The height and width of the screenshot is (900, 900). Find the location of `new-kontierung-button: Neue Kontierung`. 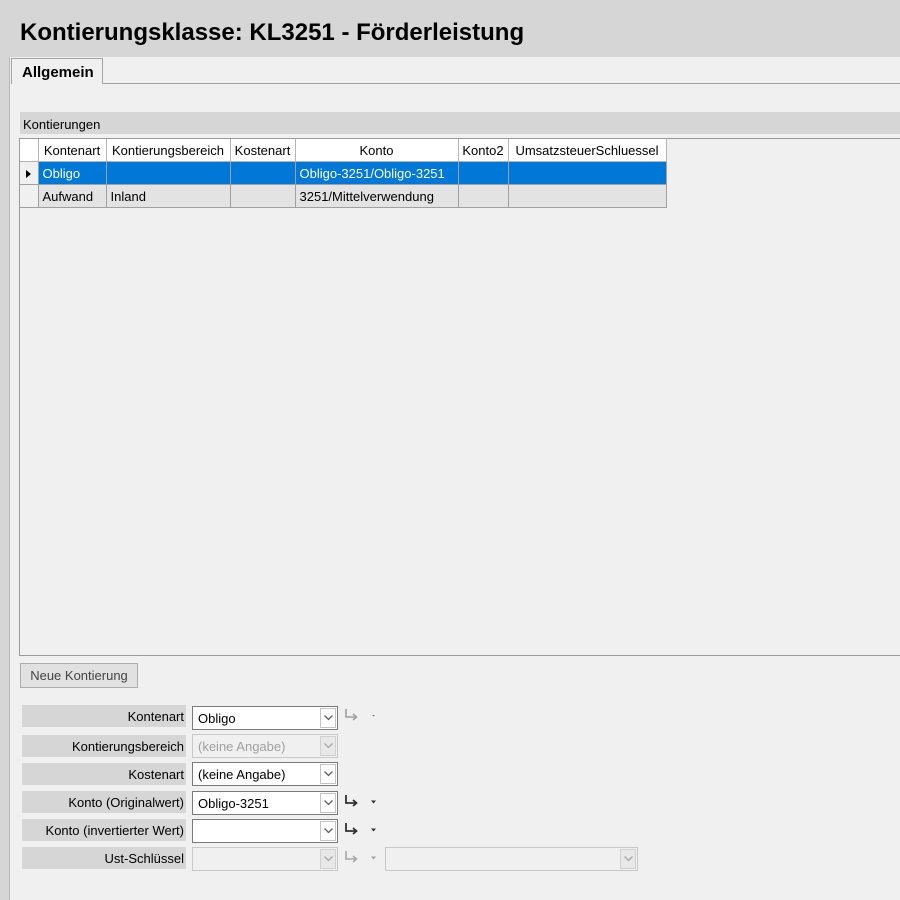

new-kontierung-button: Neue Kontierung is located at coordinates (79, 675).